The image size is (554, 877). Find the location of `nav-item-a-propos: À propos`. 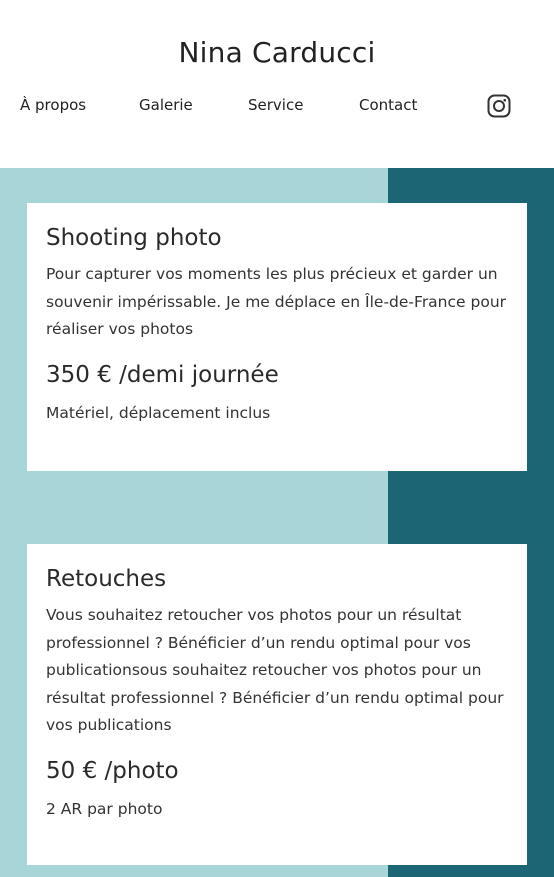

nav-item-a-propos: À propos is located at coordinates (53, 105).